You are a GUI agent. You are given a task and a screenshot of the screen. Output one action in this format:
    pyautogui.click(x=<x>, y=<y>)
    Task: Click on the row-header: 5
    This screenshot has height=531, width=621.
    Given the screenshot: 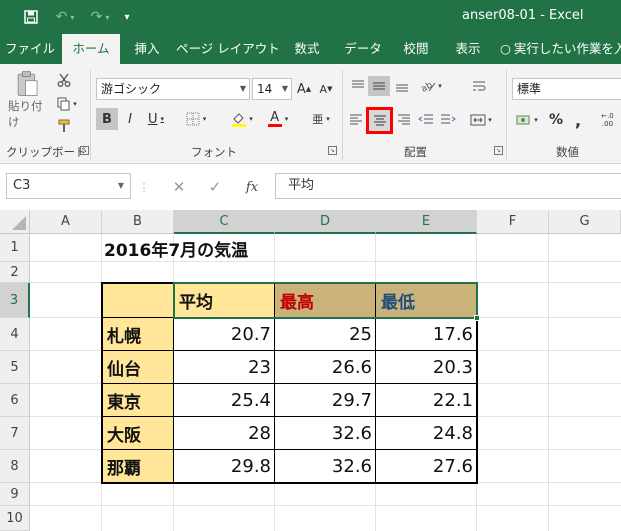 What is the action you would take?
    pyautogui.click(x=15, y=367)
    